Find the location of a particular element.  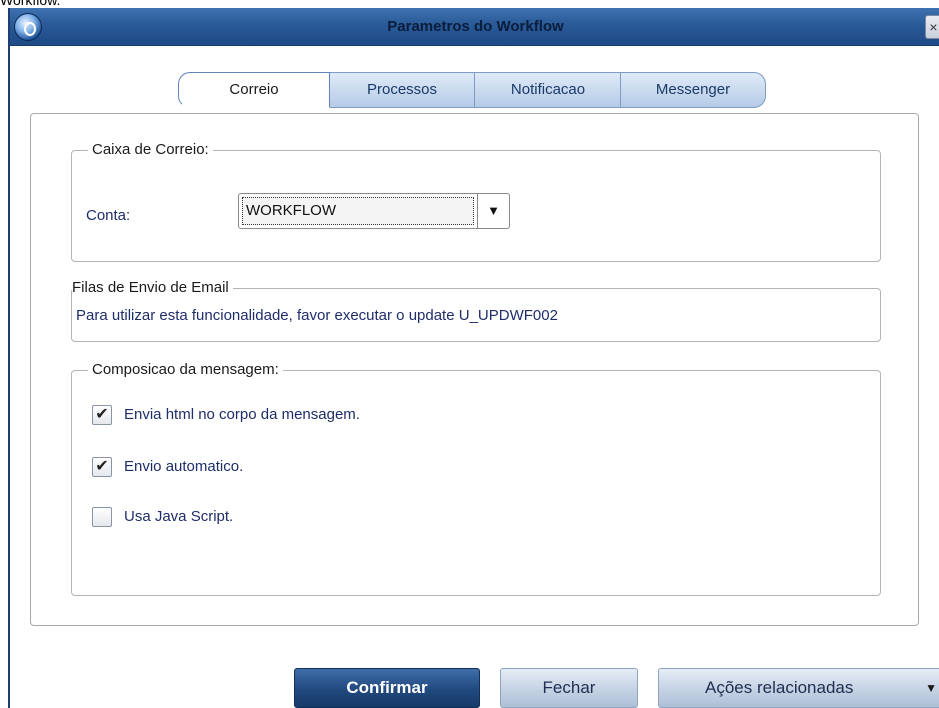

checkbox-java-script is located at coordinates (102, 517).